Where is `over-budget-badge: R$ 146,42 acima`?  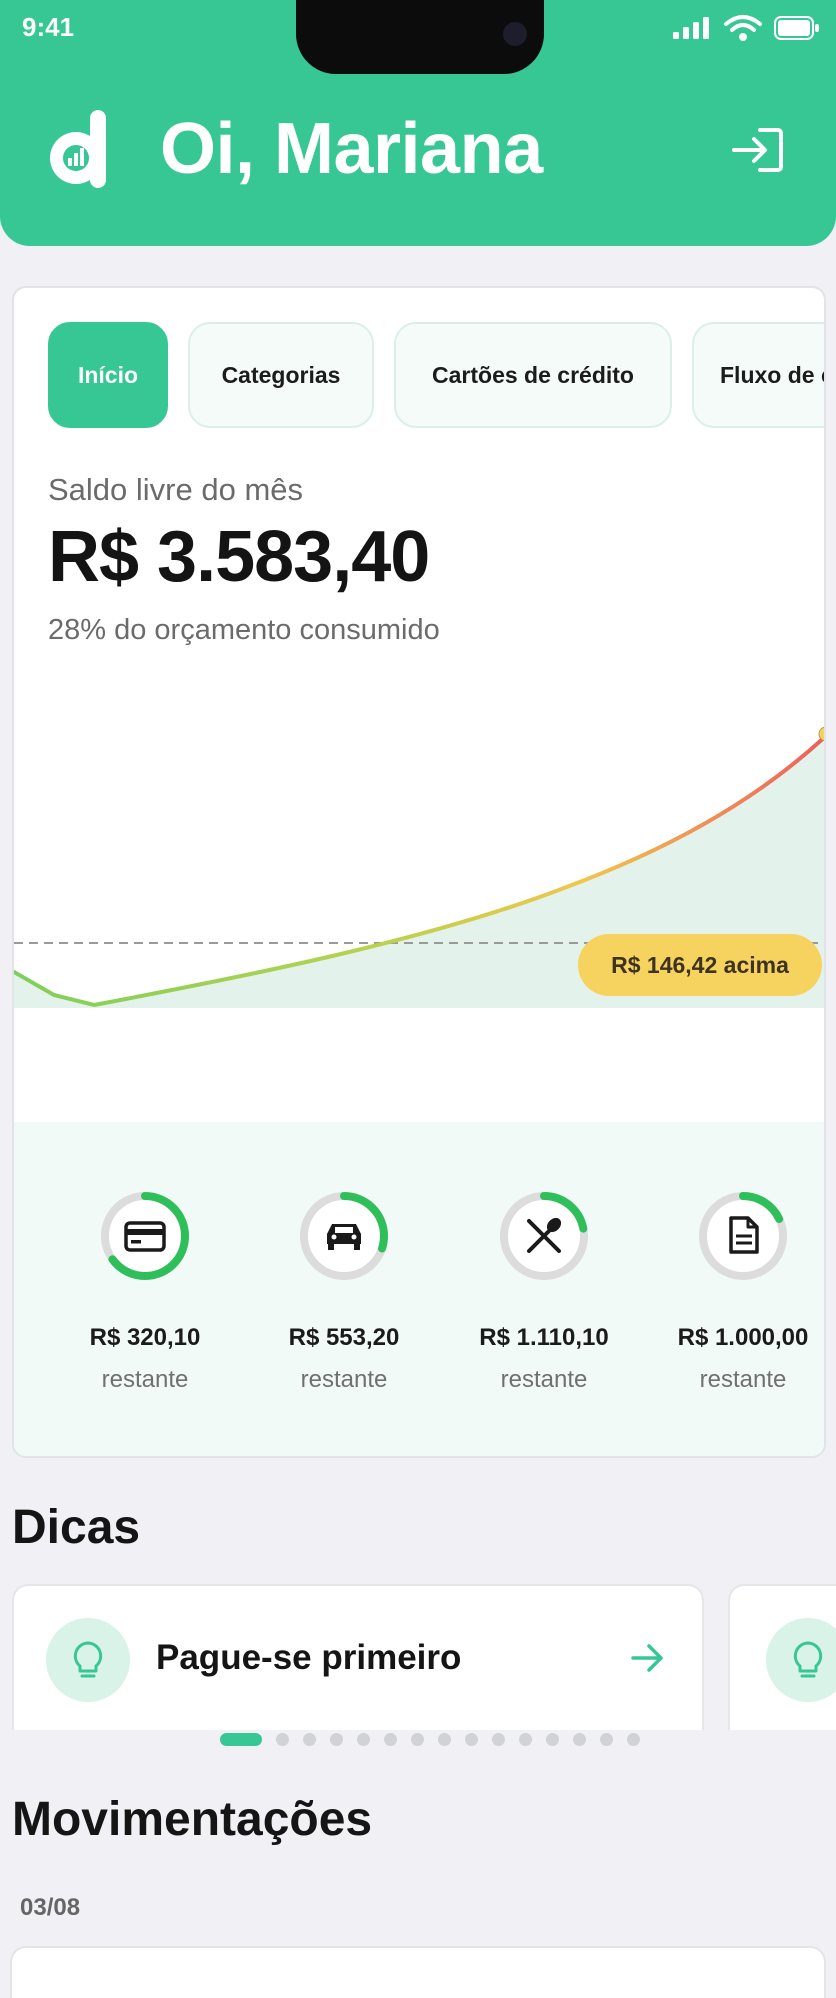
over-budget-badge: R$ 146,42 acima is located at coordinates (700, 965).